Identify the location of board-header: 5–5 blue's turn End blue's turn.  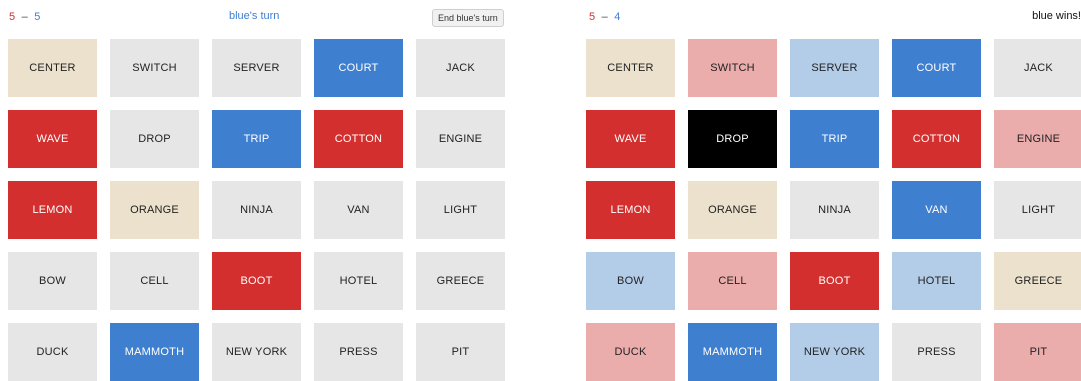
(255, 18).